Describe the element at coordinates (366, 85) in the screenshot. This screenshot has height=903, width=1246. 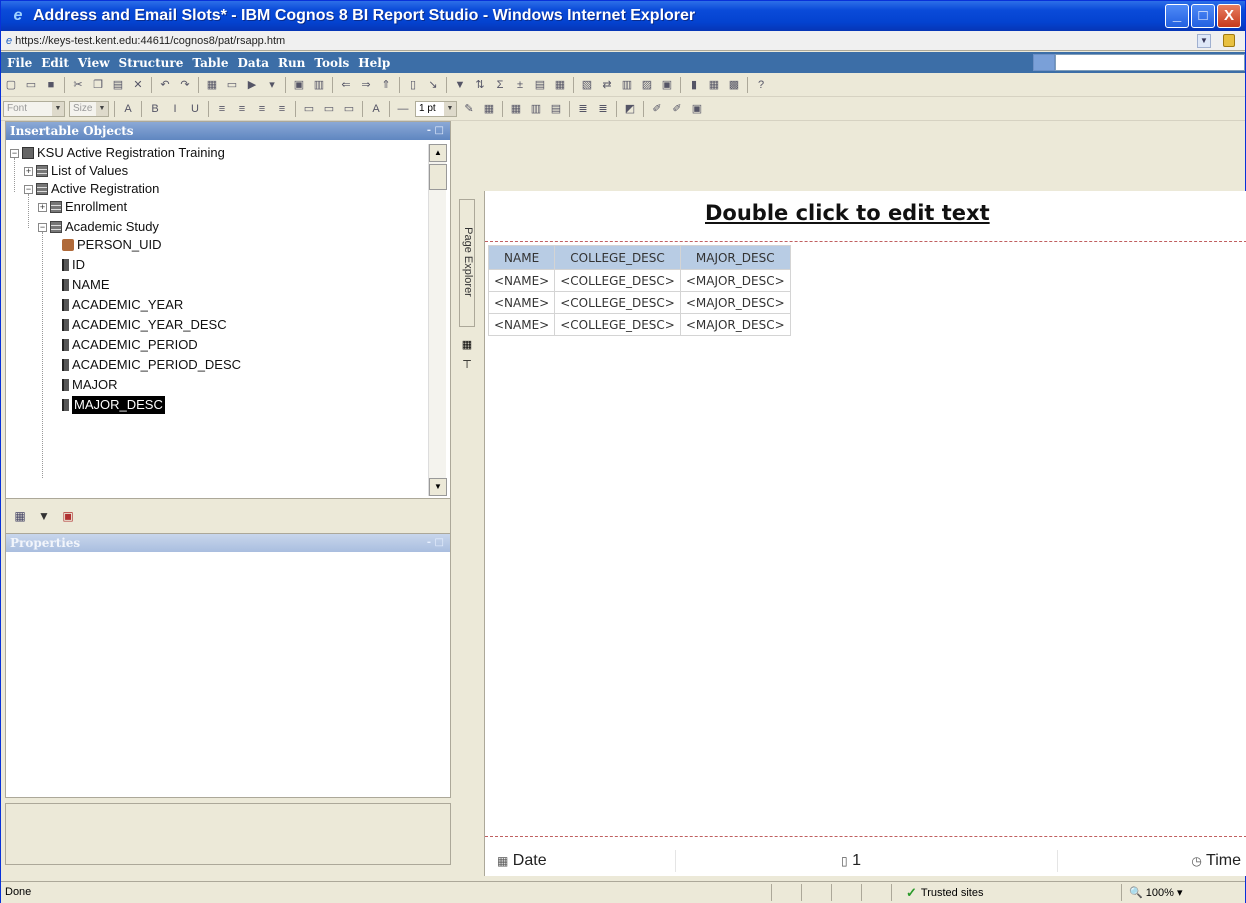
I see `forward-icon: ⇒` at that location.